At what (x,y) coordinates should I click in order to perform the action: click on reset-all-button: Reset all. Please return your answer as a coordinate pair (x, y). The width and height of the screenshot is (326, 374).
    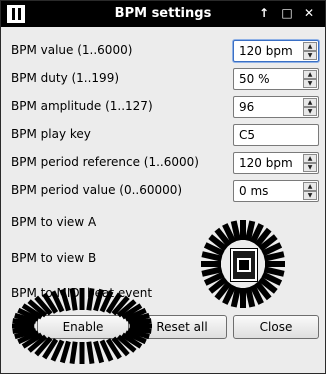
    Looking at the image, I should click on (182, 327).